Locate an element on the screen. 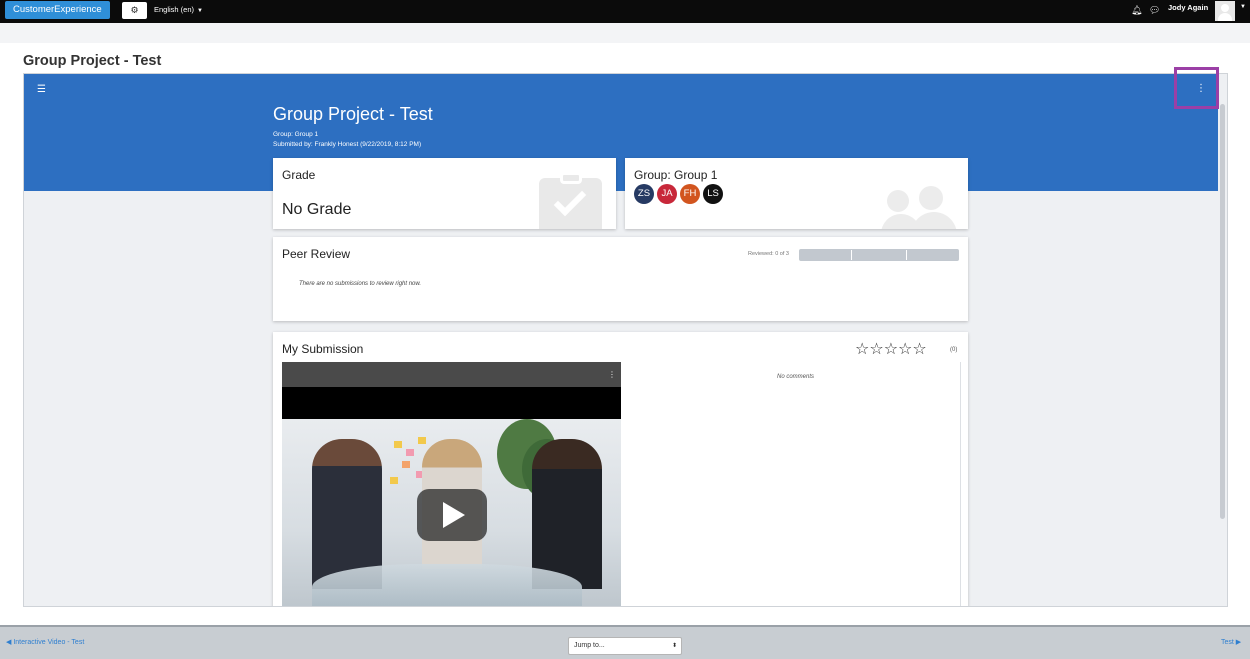 The width and height of the screenshot is (1250, 659). peer-review-title: Peer Review is located at coordinates (316, 254).